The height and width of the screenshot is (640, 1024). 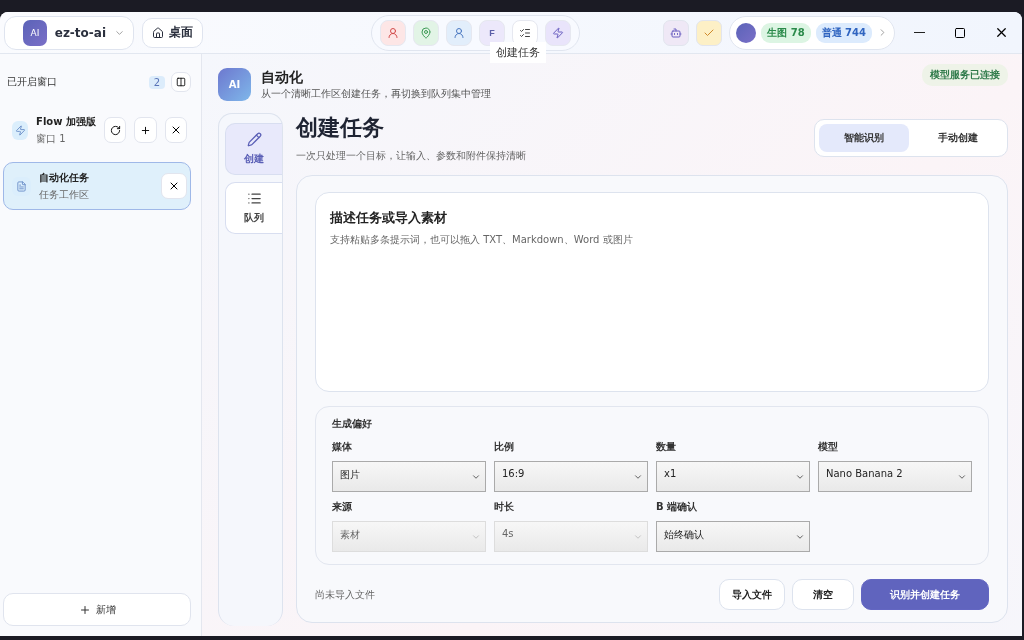 I want to click on minimize-icon, so click(x=919, y=32).